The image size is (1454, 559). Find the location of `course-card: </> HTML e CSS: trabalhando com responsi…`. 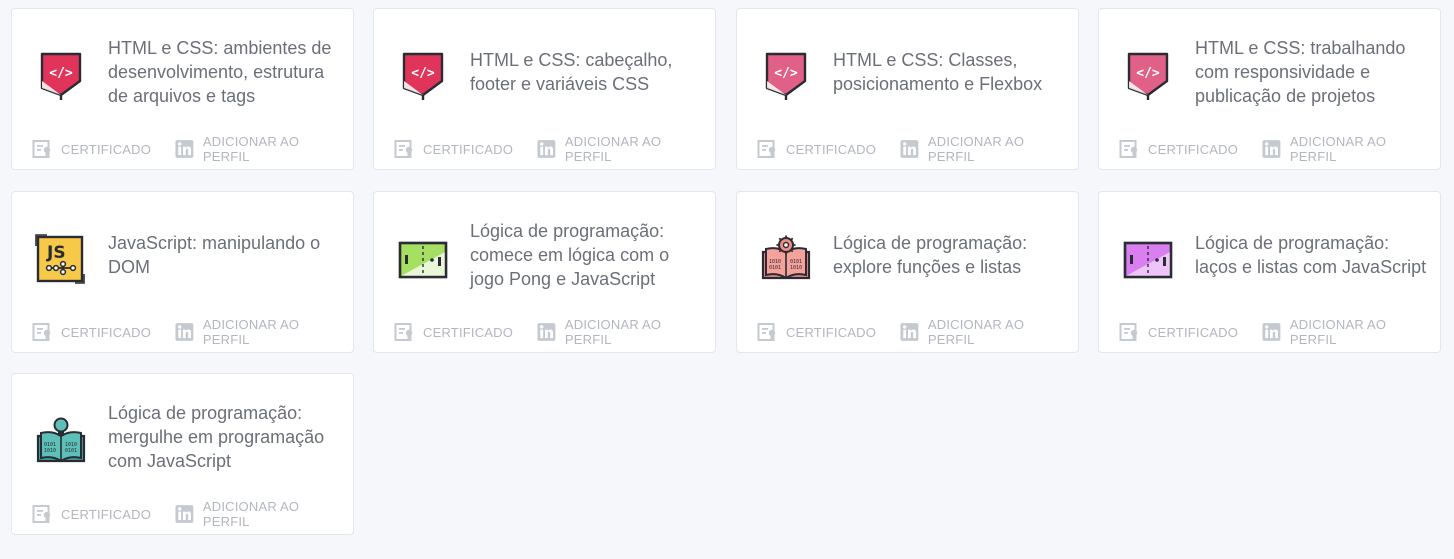

course-card: </> HTML e CSS: trabalhando com responsi… is located at coordinates (1269, 89).